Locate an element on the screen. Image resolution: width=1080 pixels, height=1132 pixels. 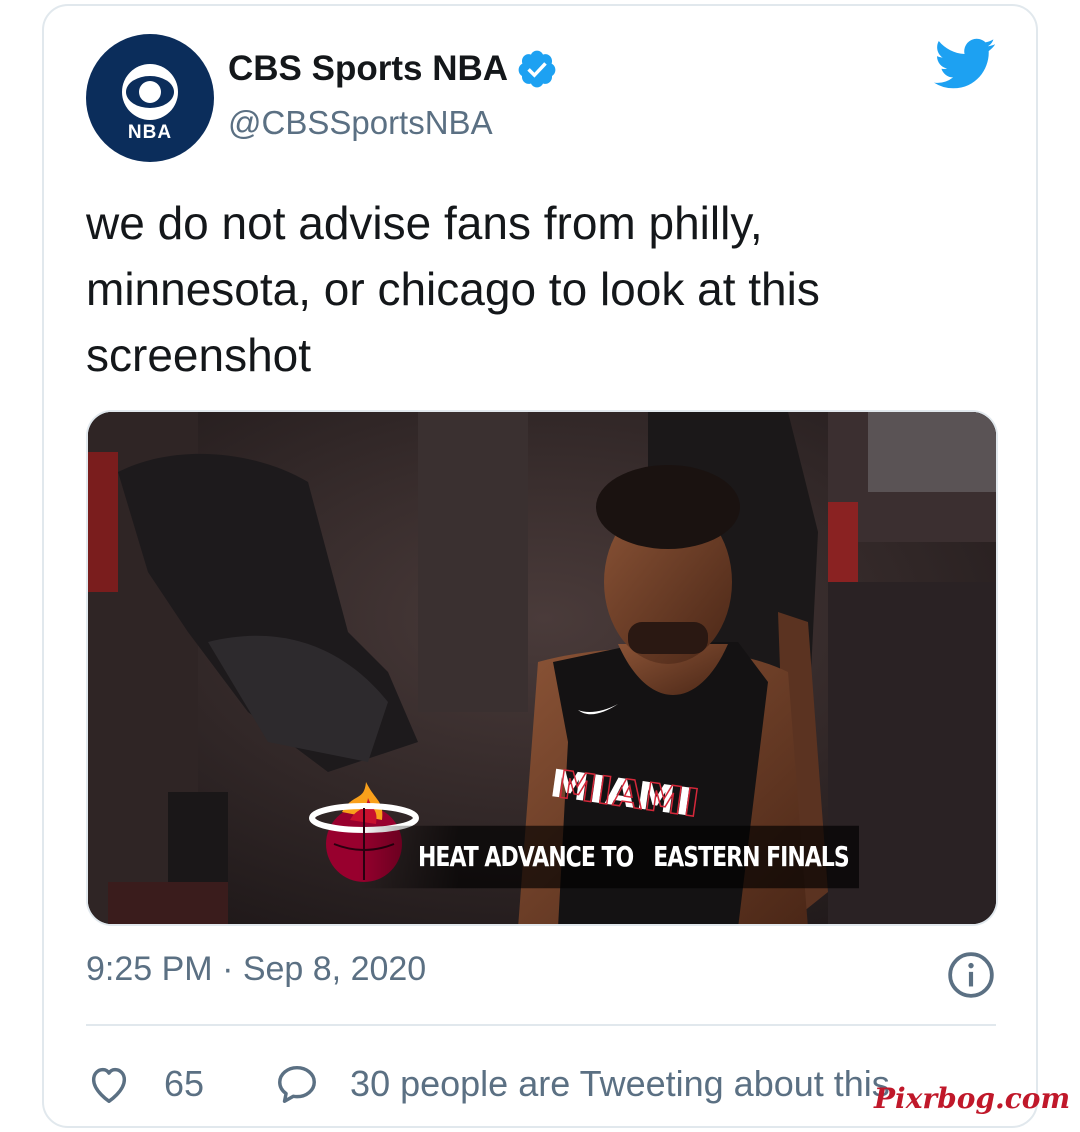
tweeting-about-link: 30 people are Tweeting about this is located at coordinates (620, 1084).